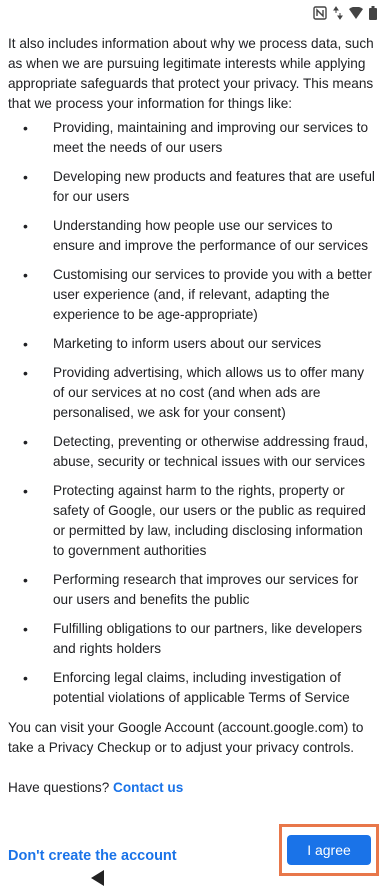 Image resolution: width=385 pixels, height=888 pixels. What do you see at coordinates (345, 13) in the screenshot?
I see `status-icons` at bounding box center [345, 13].